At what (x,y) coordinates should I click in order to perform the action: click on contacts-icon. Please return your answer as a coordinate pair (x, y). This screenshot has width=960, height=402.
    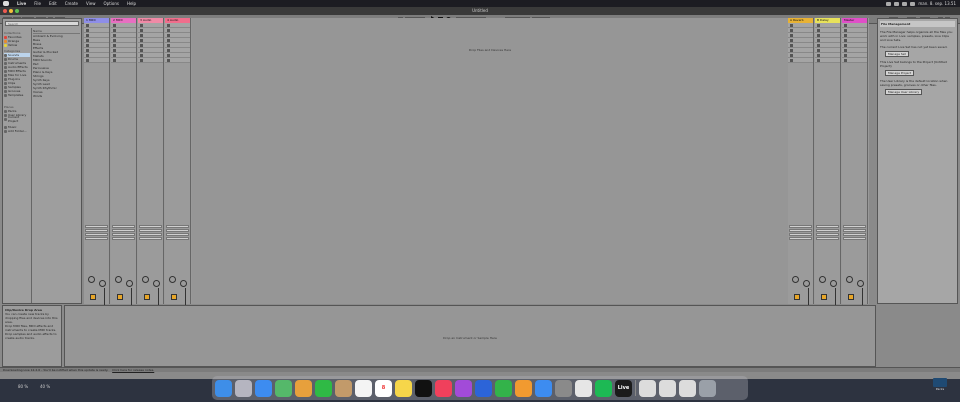
    Looking at the image, I should click on (343, 388).